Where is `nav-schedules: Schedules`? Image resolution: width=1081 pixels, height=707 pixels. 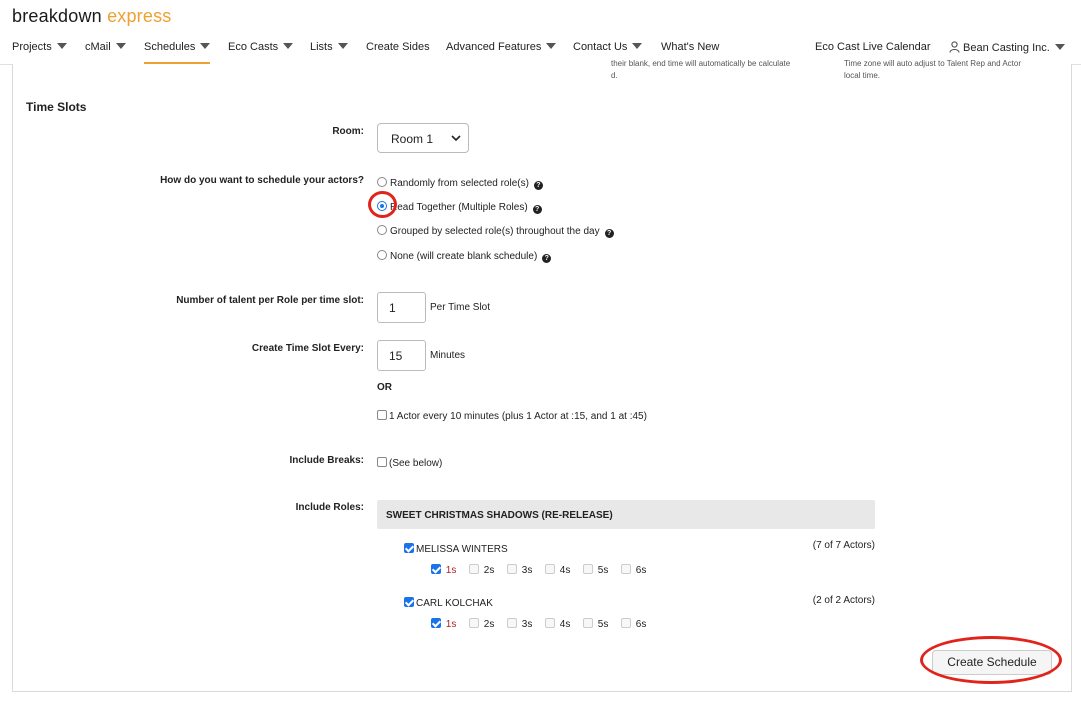
nav-schedules: Schedules is located at coordinates (177, 52).